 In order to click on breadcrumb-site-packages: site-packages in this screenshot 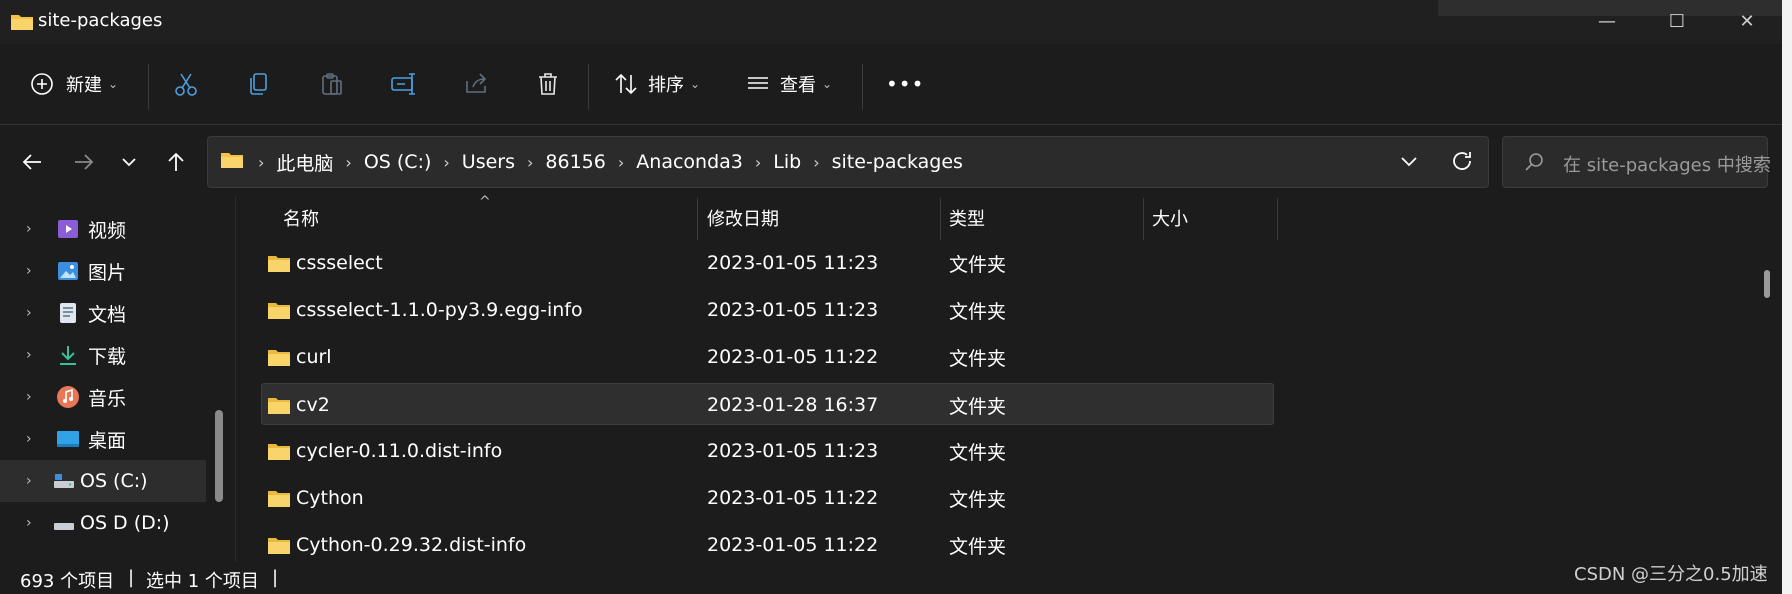, I will do `click(897, 162)`.